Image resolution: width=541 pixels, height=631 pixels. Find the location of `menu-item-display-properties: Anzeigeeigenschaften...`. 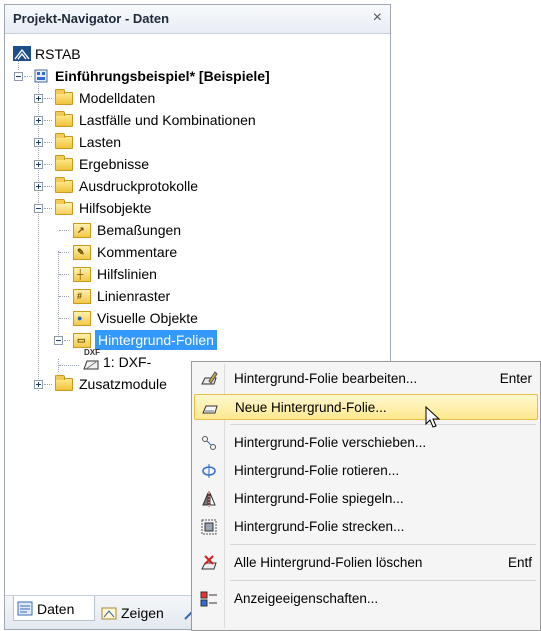

menu-item-display-properties: Anzeigeeigenschaften... is located at coordinates (366, 599).